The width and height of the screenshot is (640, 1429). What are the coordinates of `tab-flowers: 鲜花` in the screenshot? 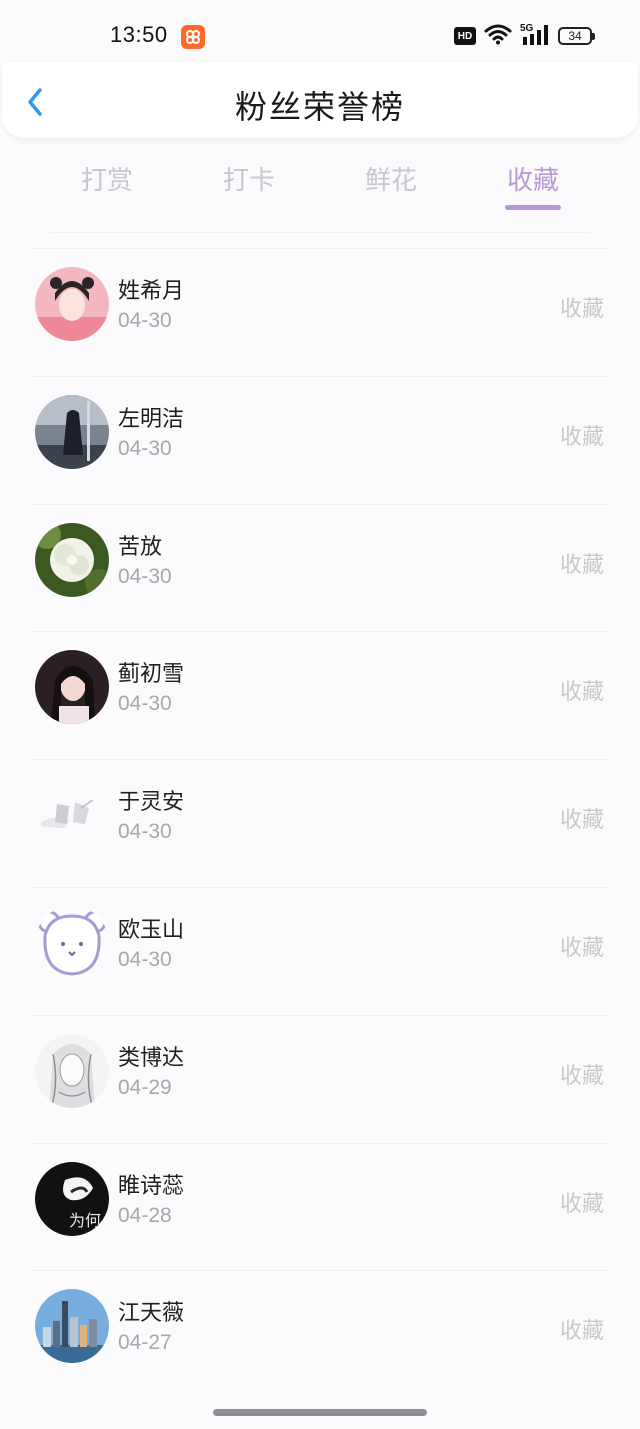 It's located at (391, 185).